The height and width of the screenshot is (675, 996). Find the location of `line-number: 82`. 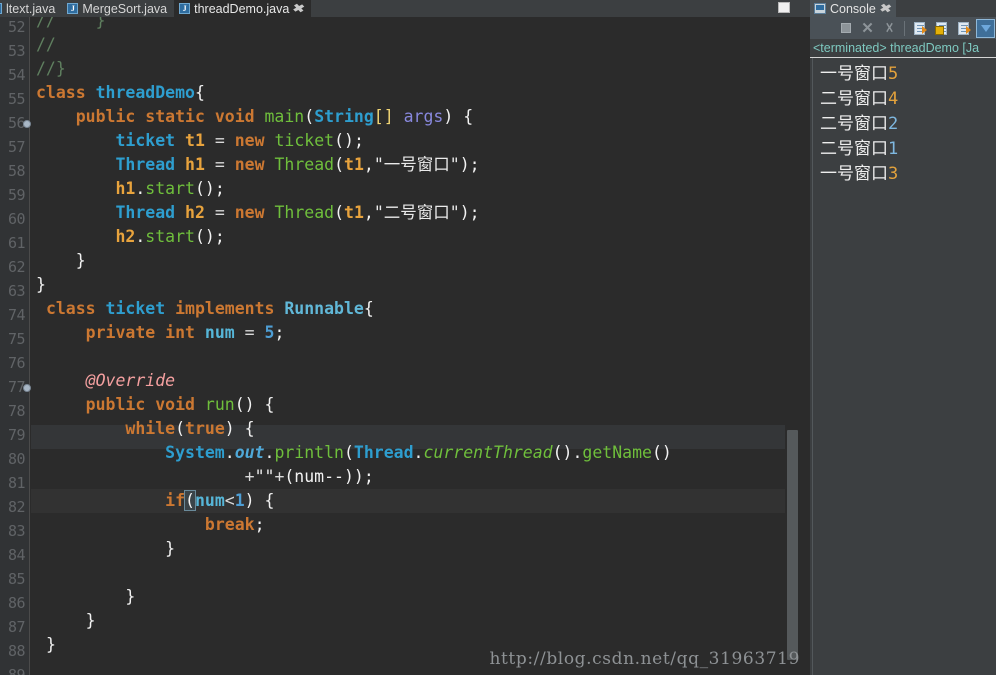

line-number: 82 is located at coordinates (16, 507).